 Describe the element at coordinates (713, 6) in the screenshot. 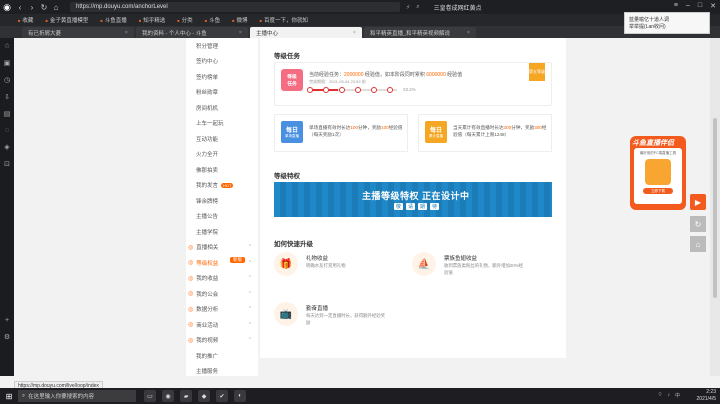

I see `close-icon: ✕` at that location.